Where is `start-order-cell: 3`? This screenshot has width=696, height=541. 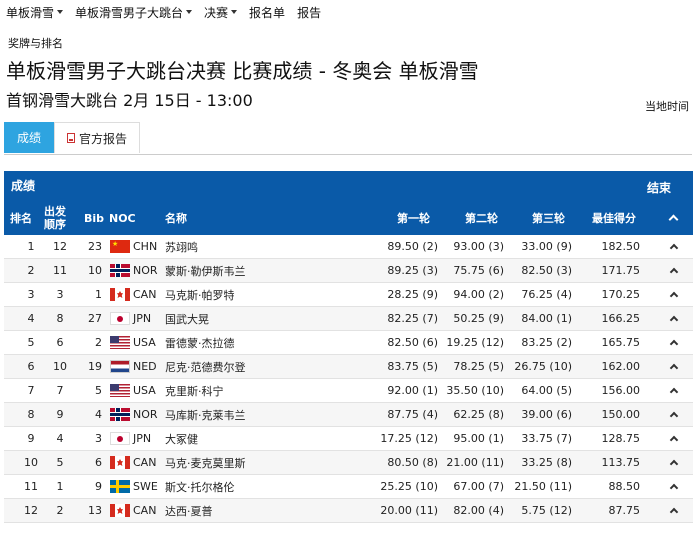
start-order-cell: 3 is located at coordinates (60, 294).